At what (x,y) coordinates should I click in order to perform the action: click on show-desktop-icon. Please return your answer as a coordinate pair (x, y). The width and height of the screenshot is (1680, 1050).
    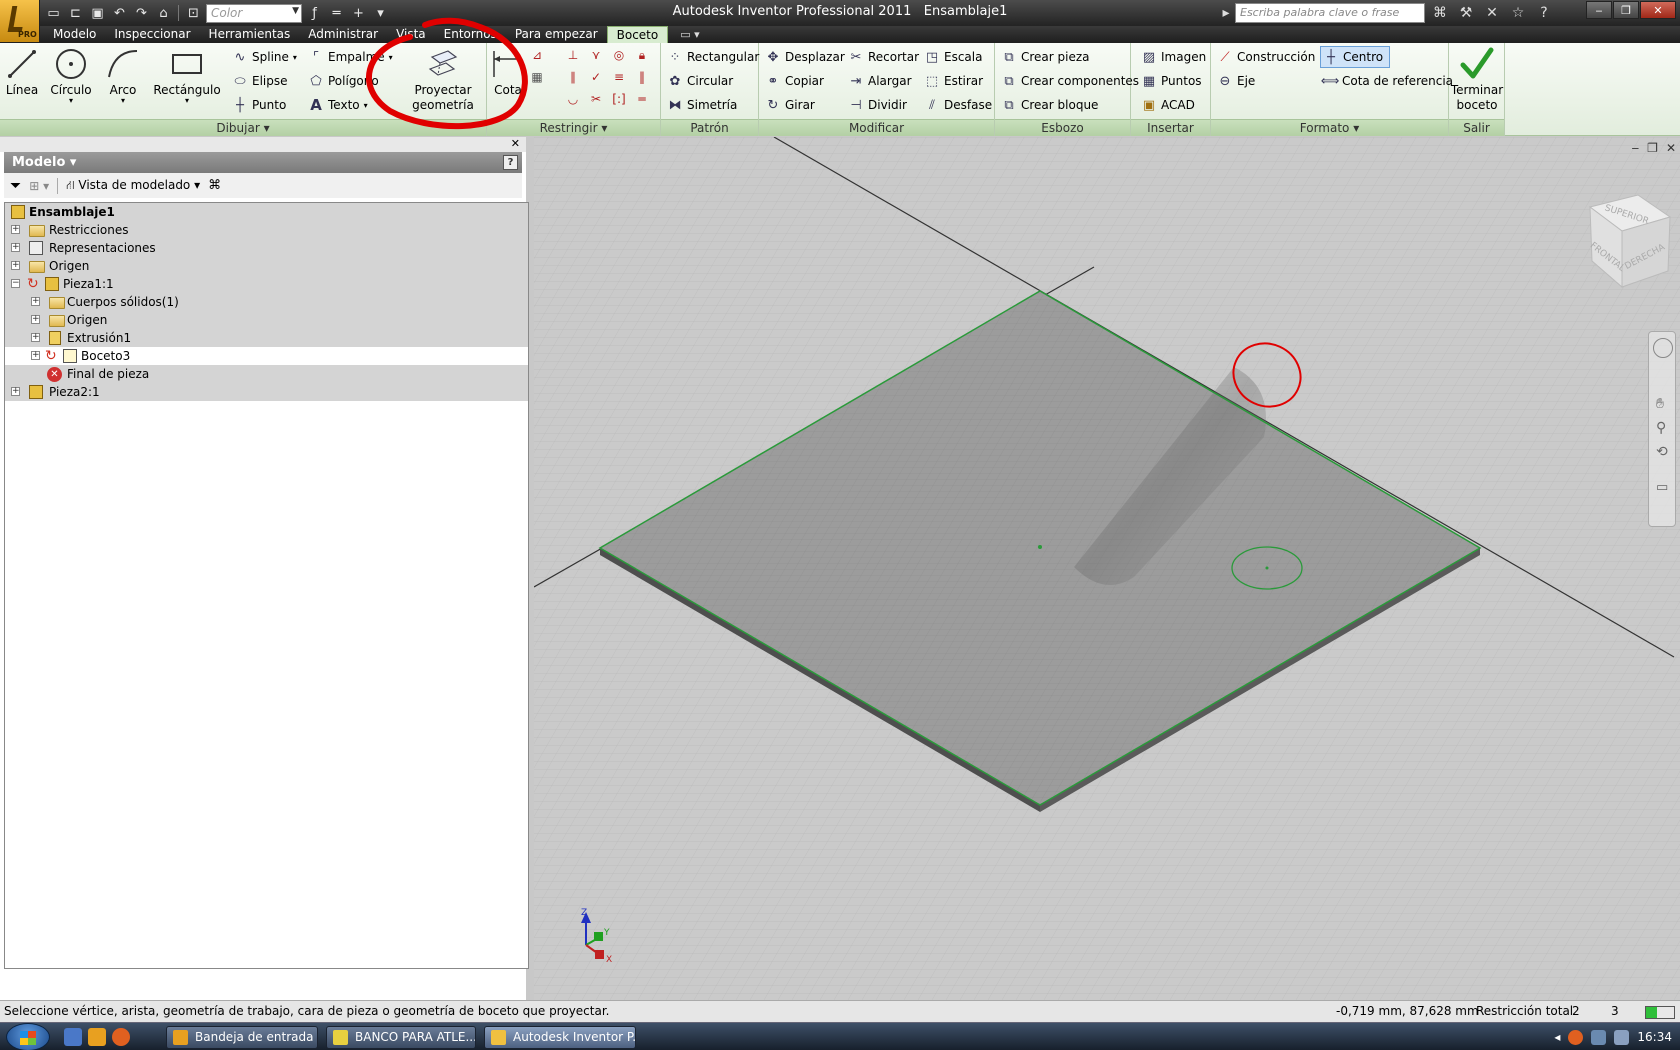
    Looking at the image, I should click on (73, 1037).